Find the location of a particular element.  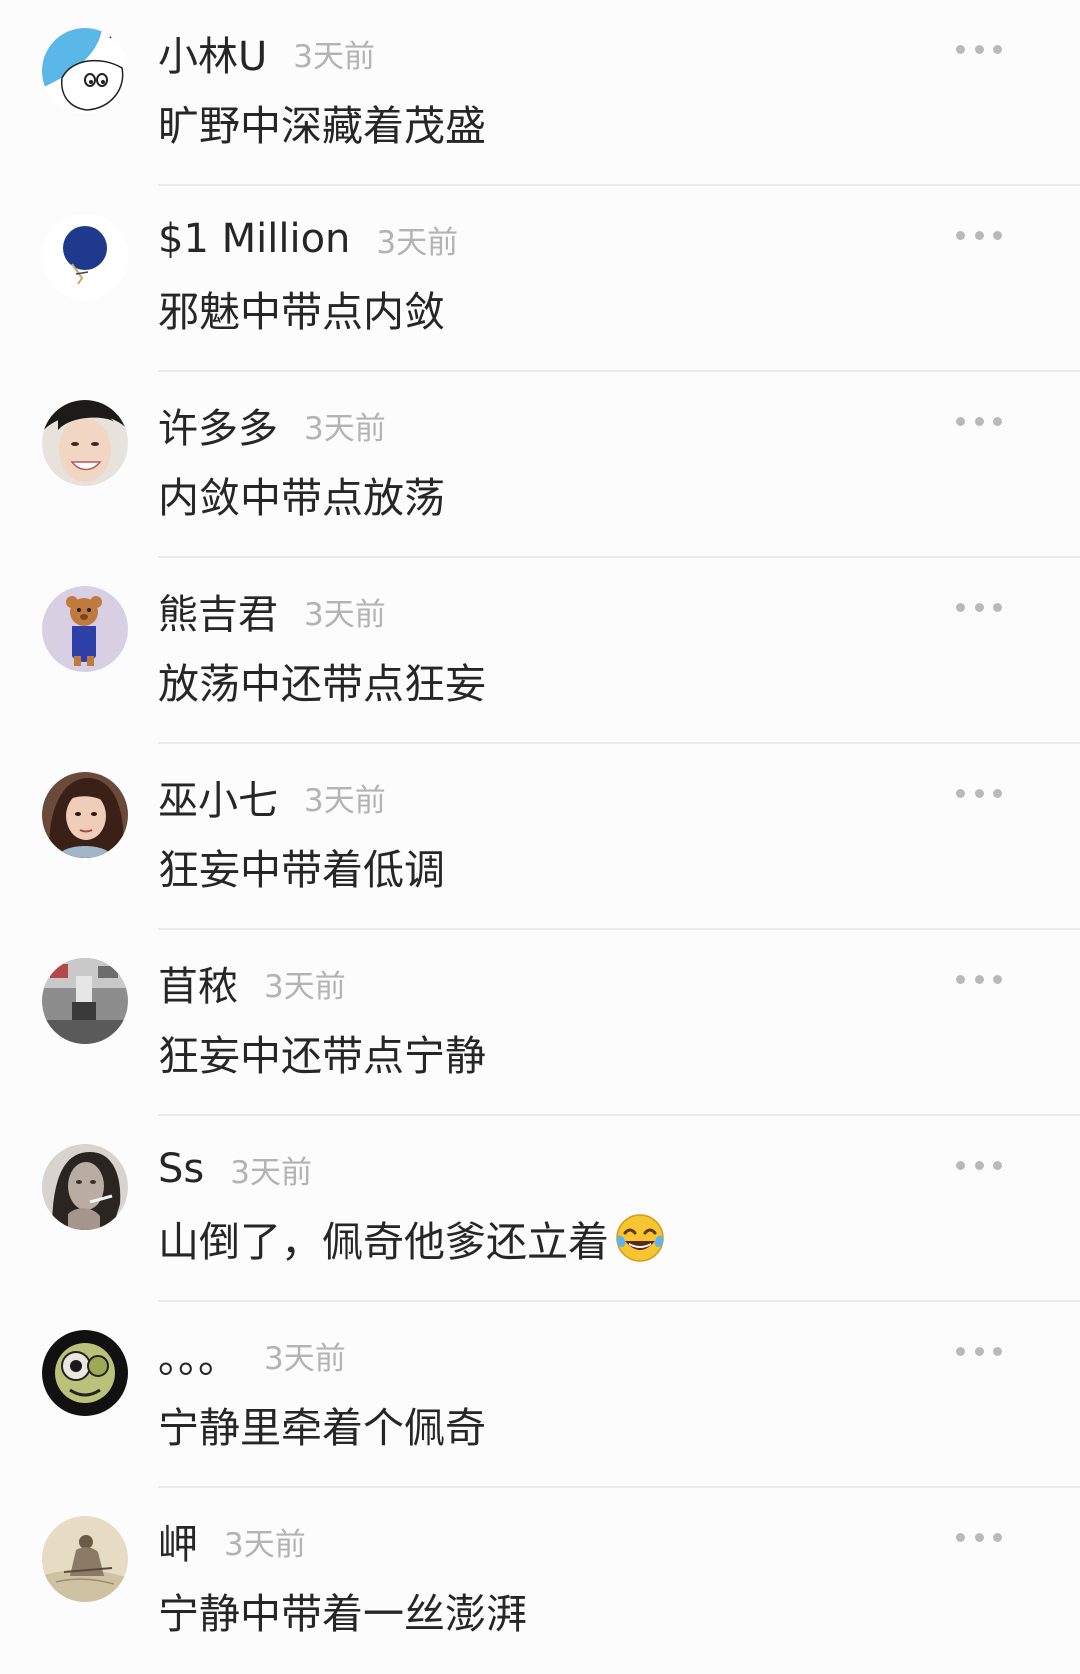

comment-item: 。。。 3天前 宁静里牵着个佩奇 is located at coordinates (540, 1395).